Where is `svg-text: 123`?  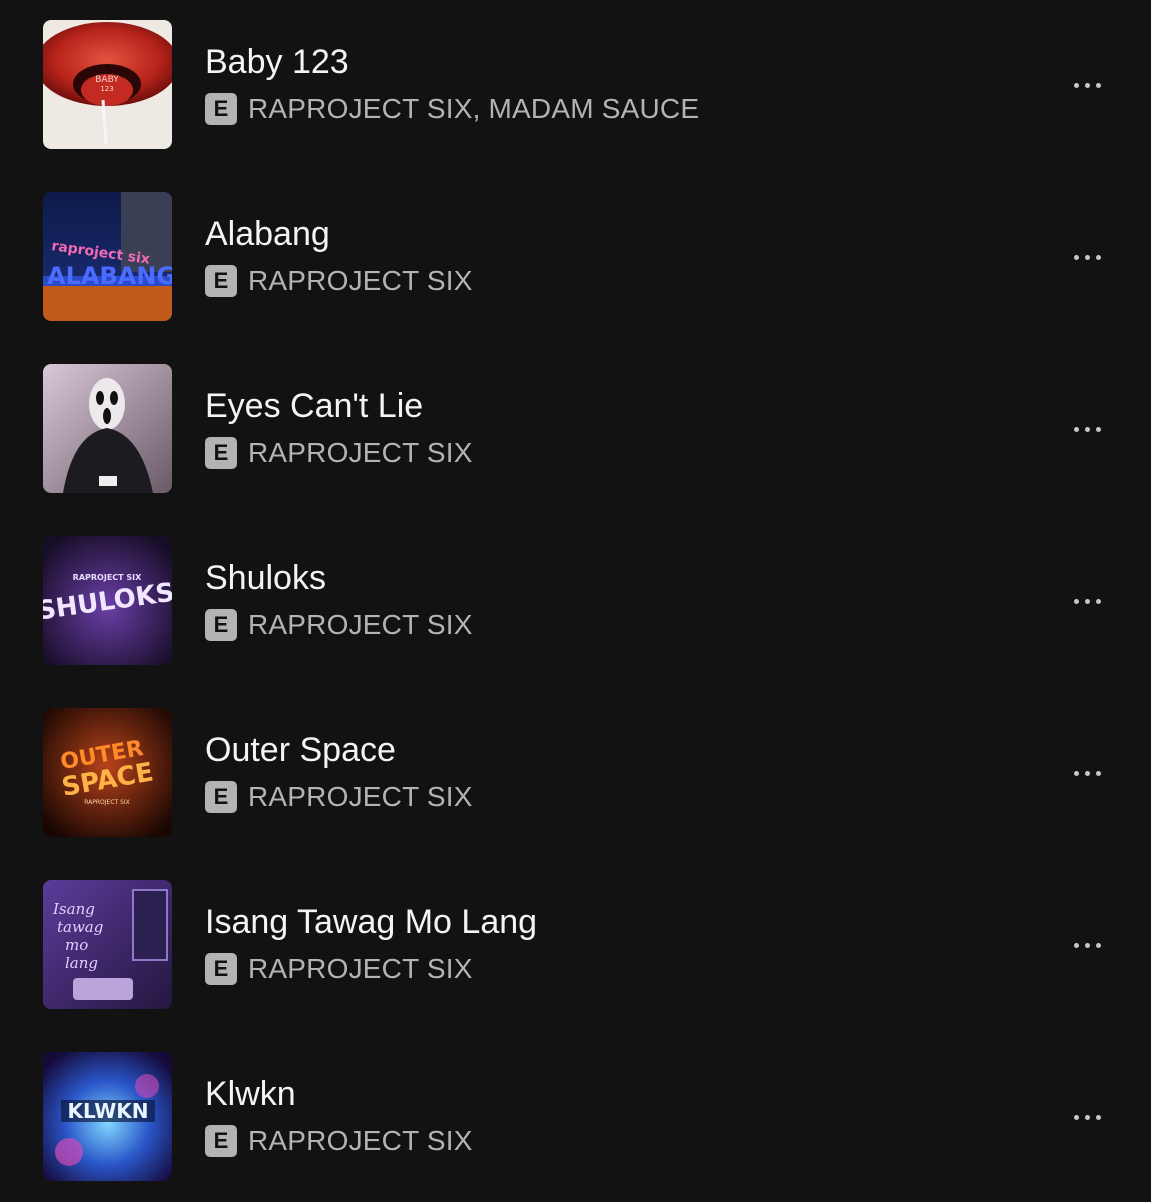 svg-text: 123 is located at coordinates (106, 89).